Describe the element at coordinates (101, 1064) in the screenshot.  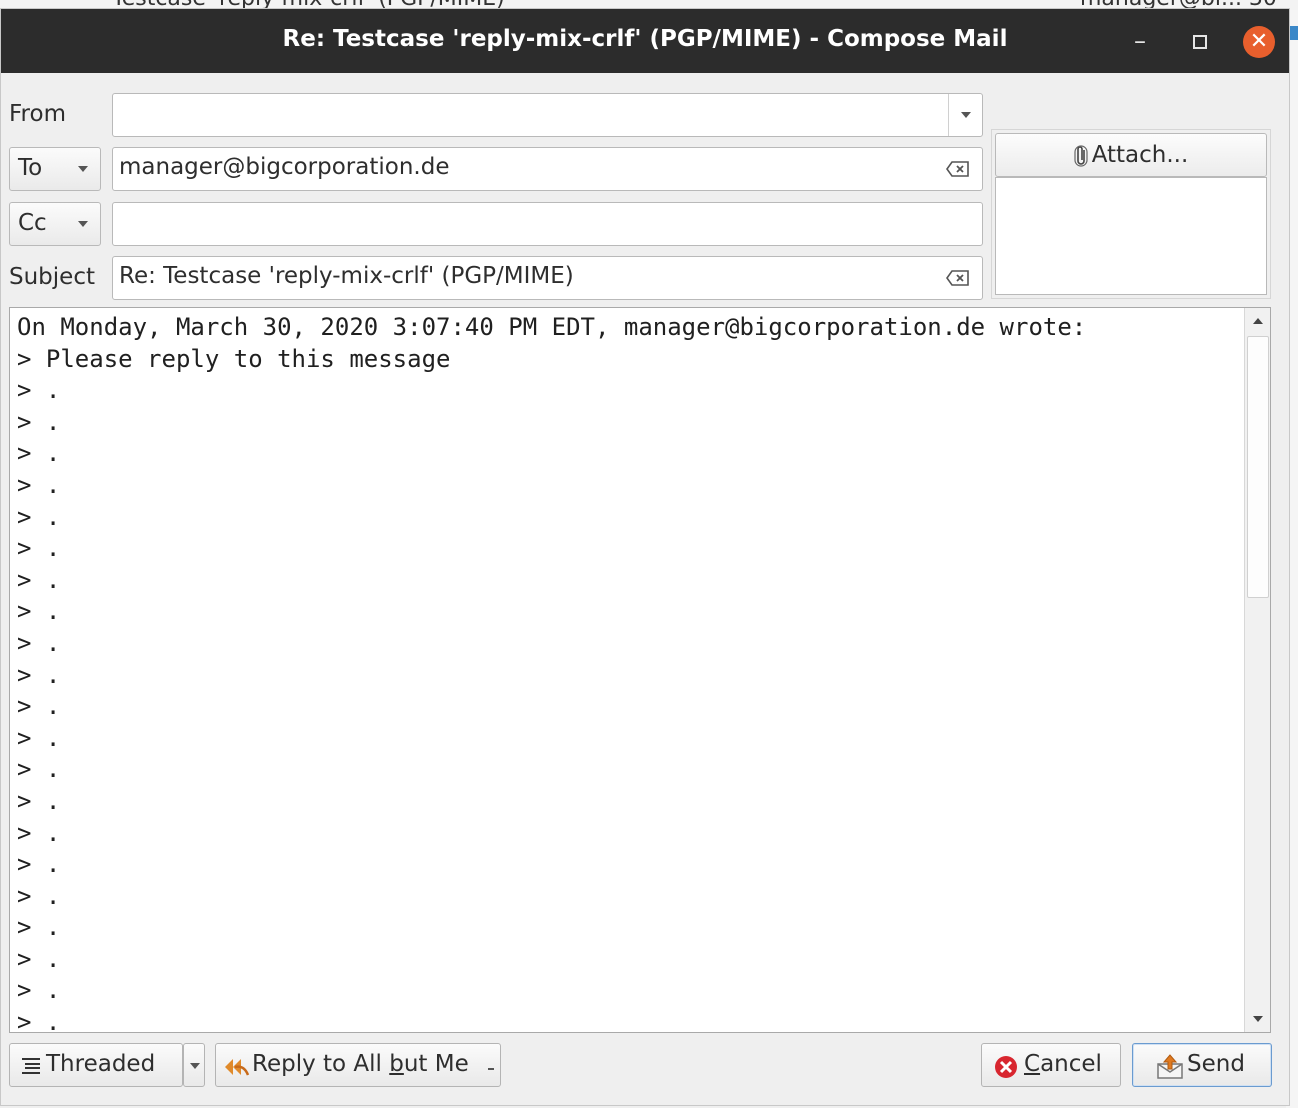
I see `threaded-label: Threaded` at that location.